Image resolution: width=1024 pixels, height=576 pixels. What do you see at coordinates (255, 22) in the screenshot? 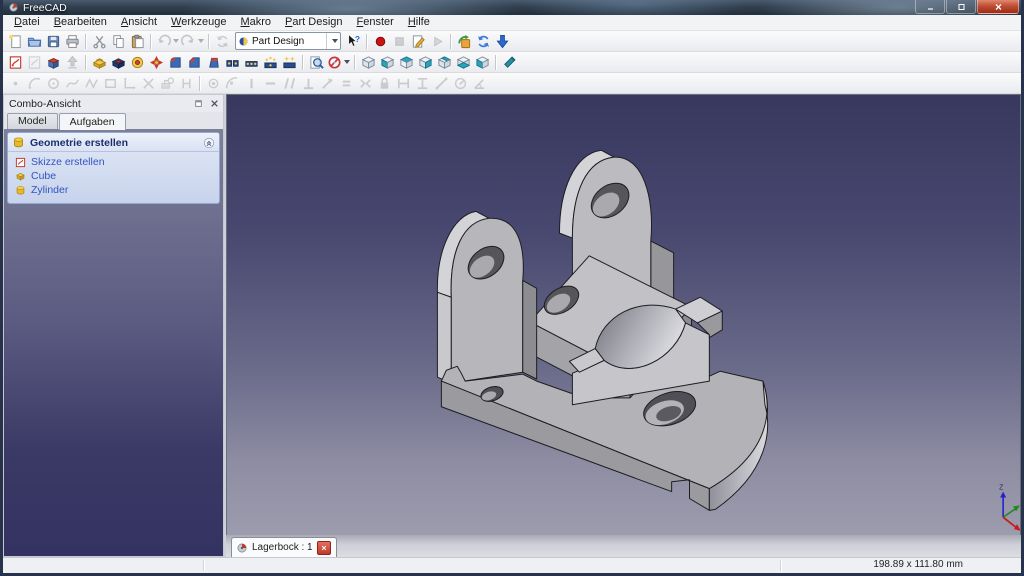
I see `menu-makro: Makro` at bounding box center [255, 22].